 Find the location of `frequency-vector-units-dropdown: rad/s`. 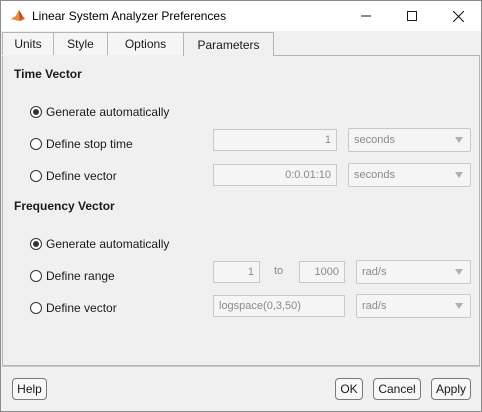

frequency-vector-units-dropdown: rad/s is located at coordinates (413, 306).